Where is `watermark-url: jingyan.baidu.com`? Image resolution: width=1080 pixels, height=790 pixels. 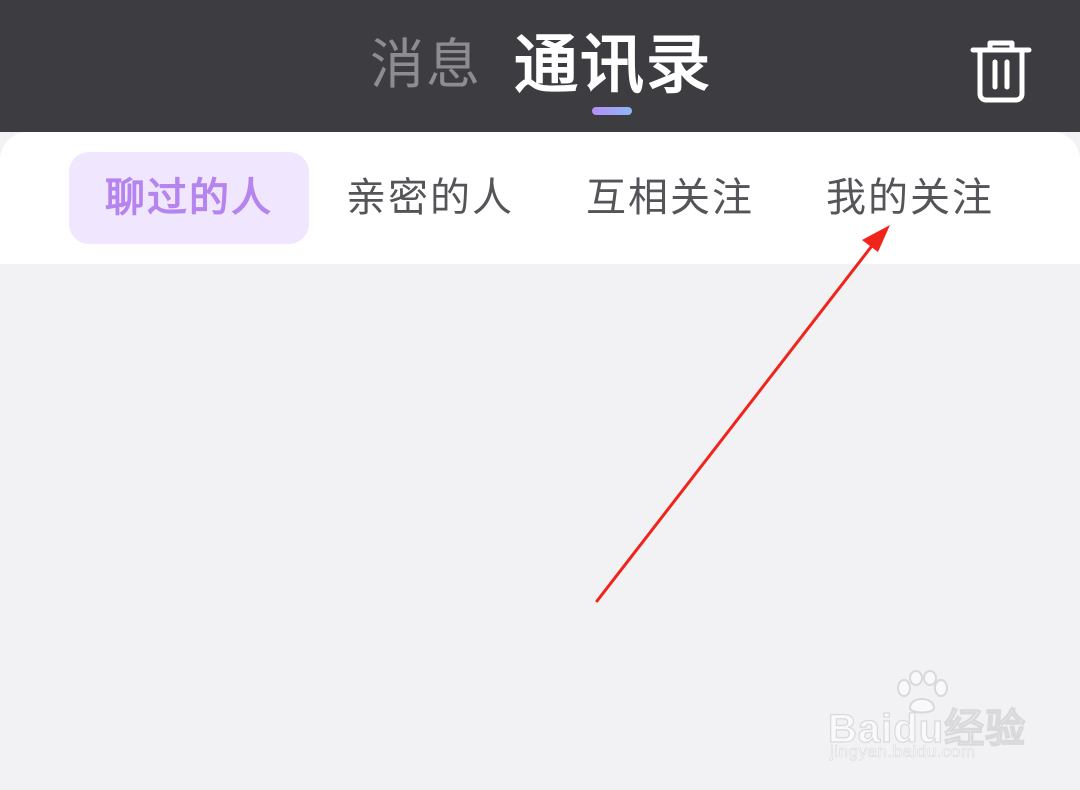 watermark-url: jingyan.baidu.com is located at coordinates (903, 752).